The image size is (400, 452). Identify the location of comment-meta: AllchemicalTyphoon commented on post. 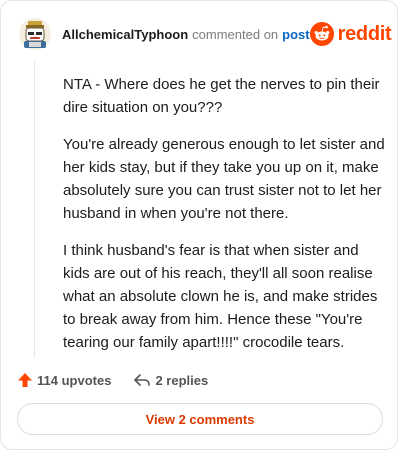
(186, 34).